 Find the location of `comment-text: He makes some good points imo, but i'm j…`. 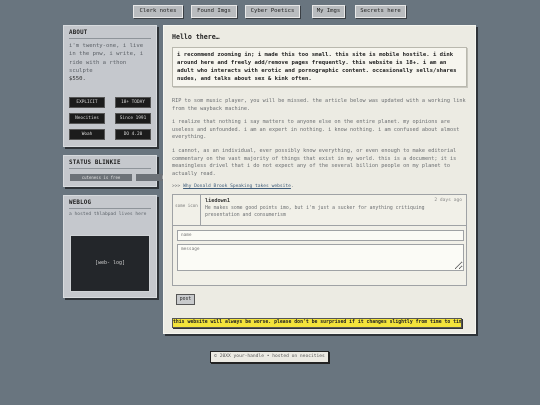

comment-text: He makes some good points imo, but i'm j… is located at coordinates (315, 212).